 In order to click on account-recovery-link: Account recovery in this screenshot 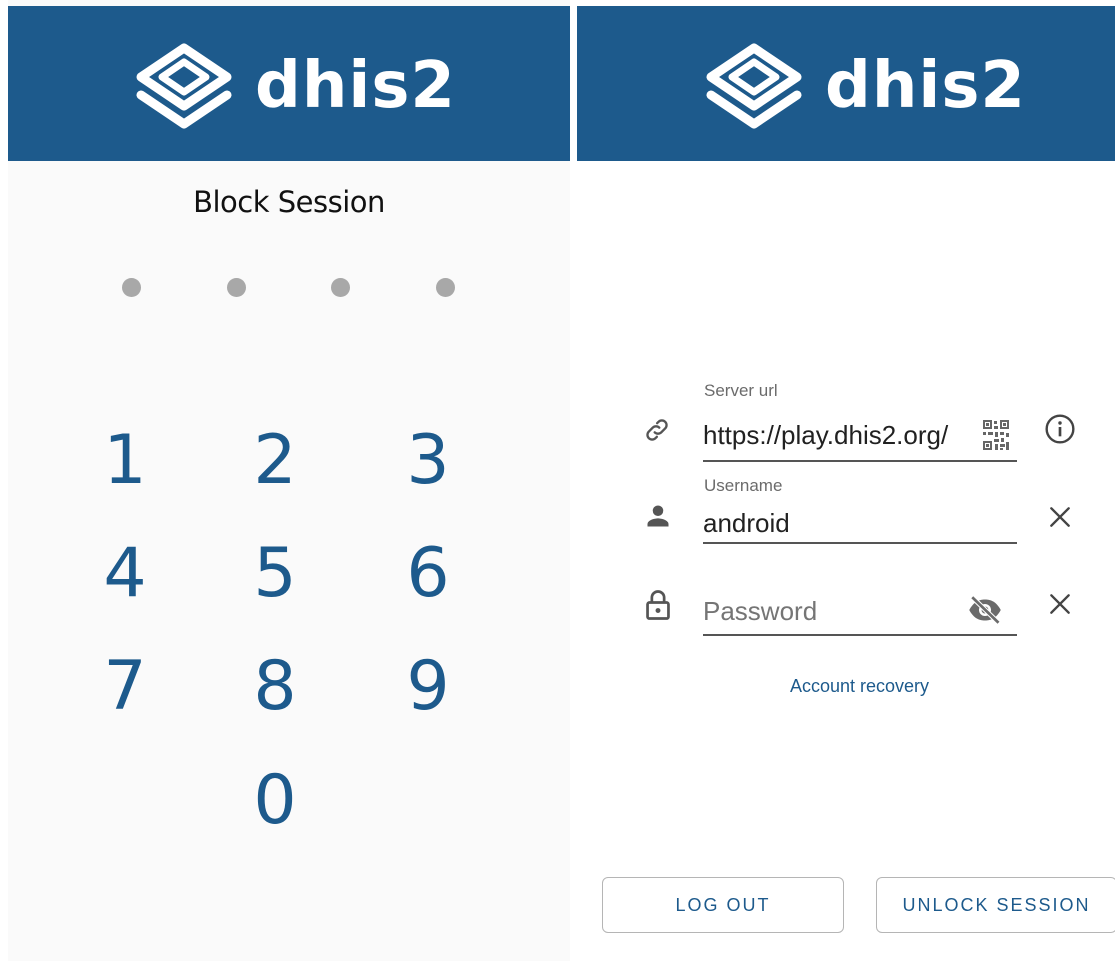, I will do `click(846, 686)`.